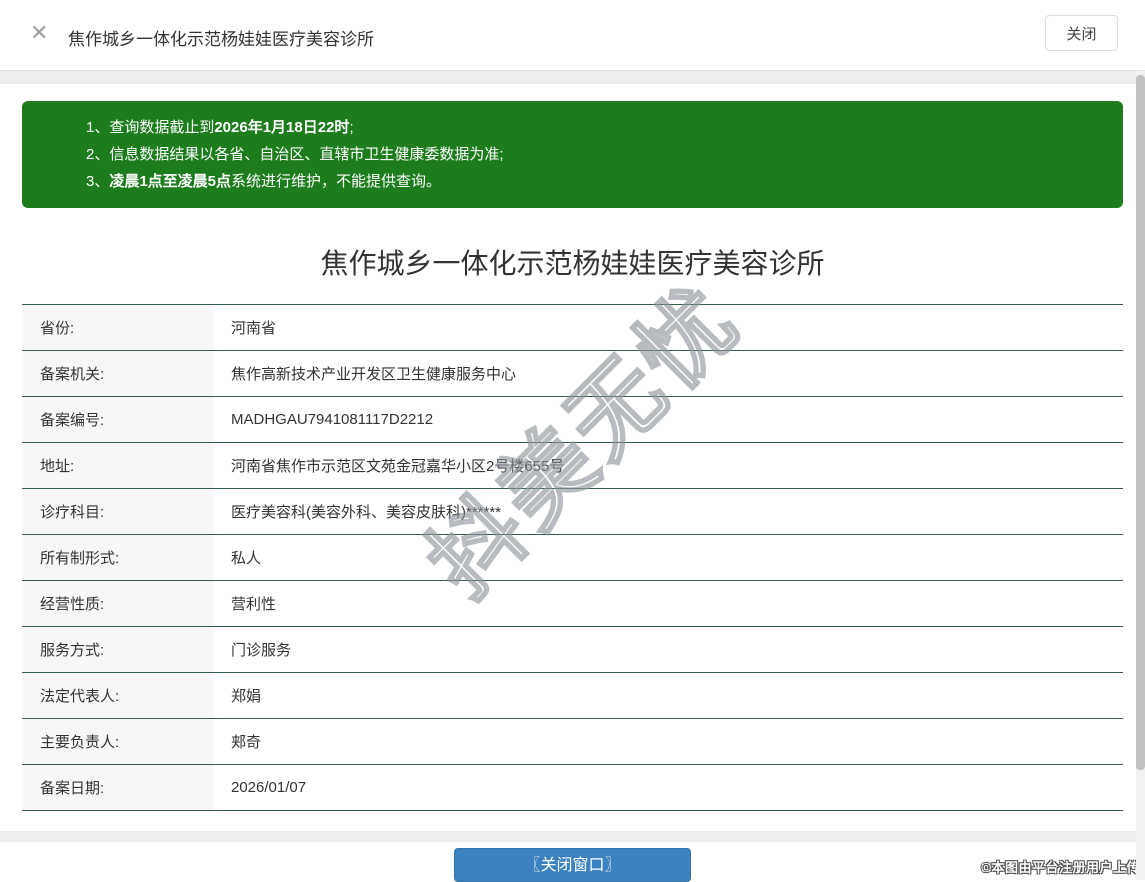 The width and height of the screenshot is (1145, 882). I want to click on table-row: 服务方式: 门诊服务, so click(572, 650).